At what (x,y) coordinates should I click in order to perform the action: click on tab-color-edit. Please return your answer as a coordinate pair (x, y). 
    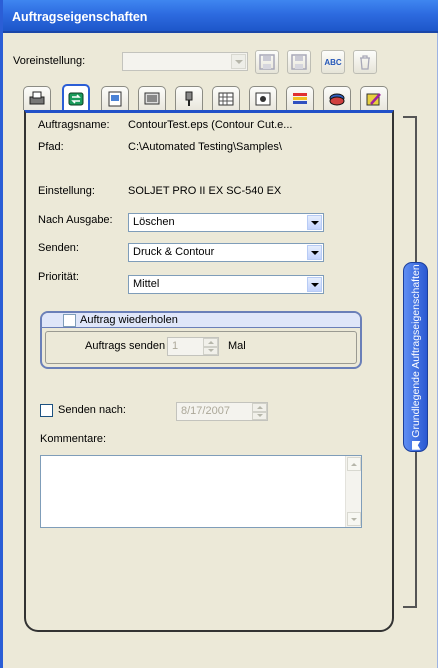
    Looking at the image, I should click on (374, 98).